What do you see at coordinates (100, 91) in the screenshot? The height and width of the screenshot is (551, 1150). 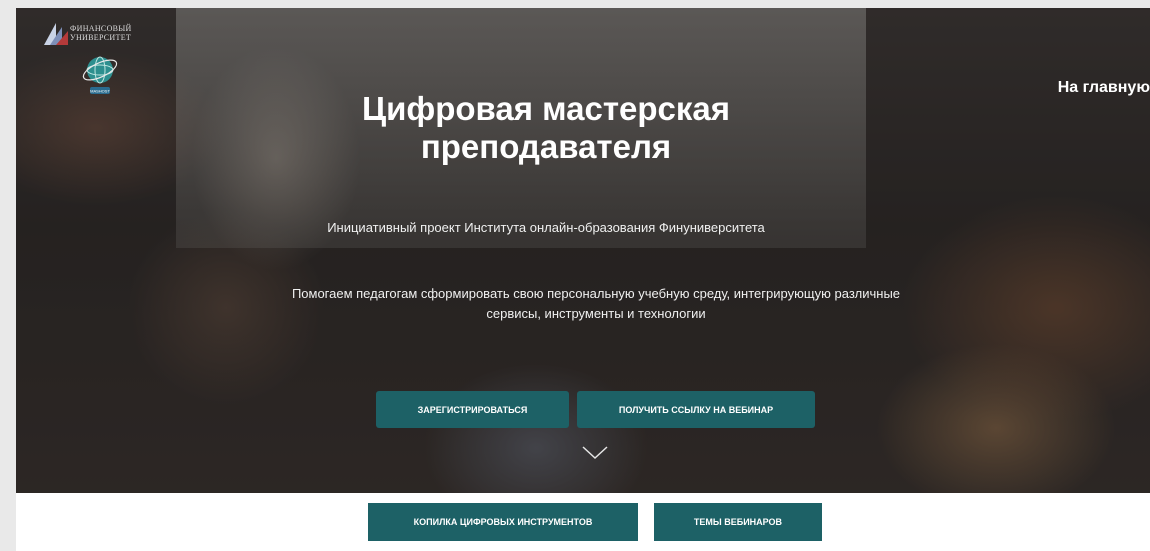 I see `globe-label: MASHOST` at bounding box center [100, 91].